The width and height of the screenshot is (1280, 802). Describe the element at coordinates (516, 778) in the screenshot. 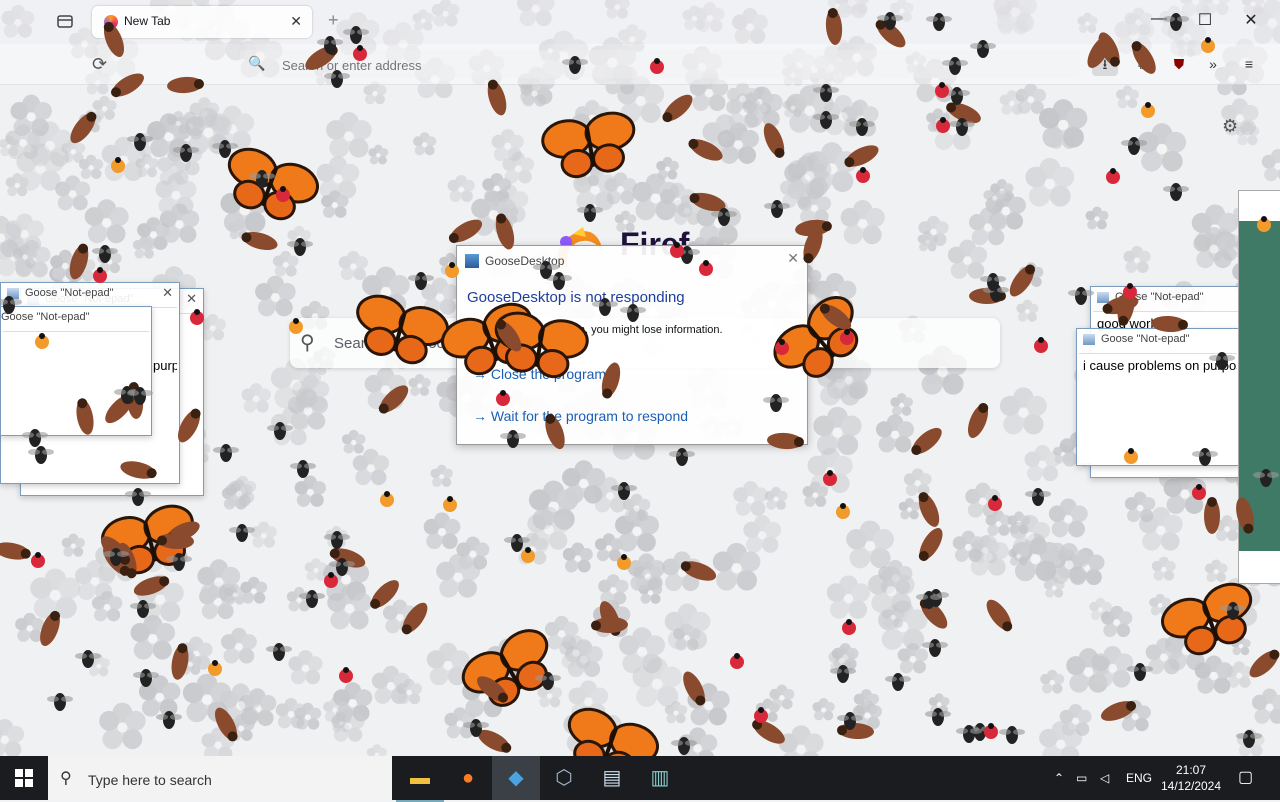

I see `goose-desktop-taskbar-icon: ◆` at that location.